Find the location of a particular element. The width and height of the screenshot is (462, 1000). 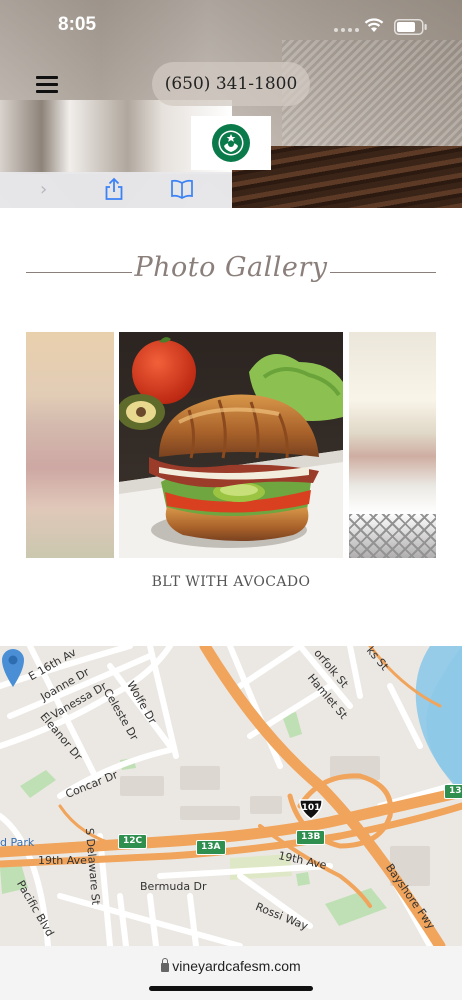

highway-exit-shield: 13B is located at coordinates (311, 837).